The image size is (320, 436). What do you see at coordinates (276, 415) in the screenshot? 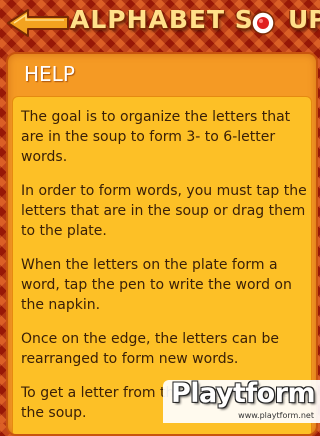
I see `watermark-url: www.playtform.net` at bounding box center [276, 415].